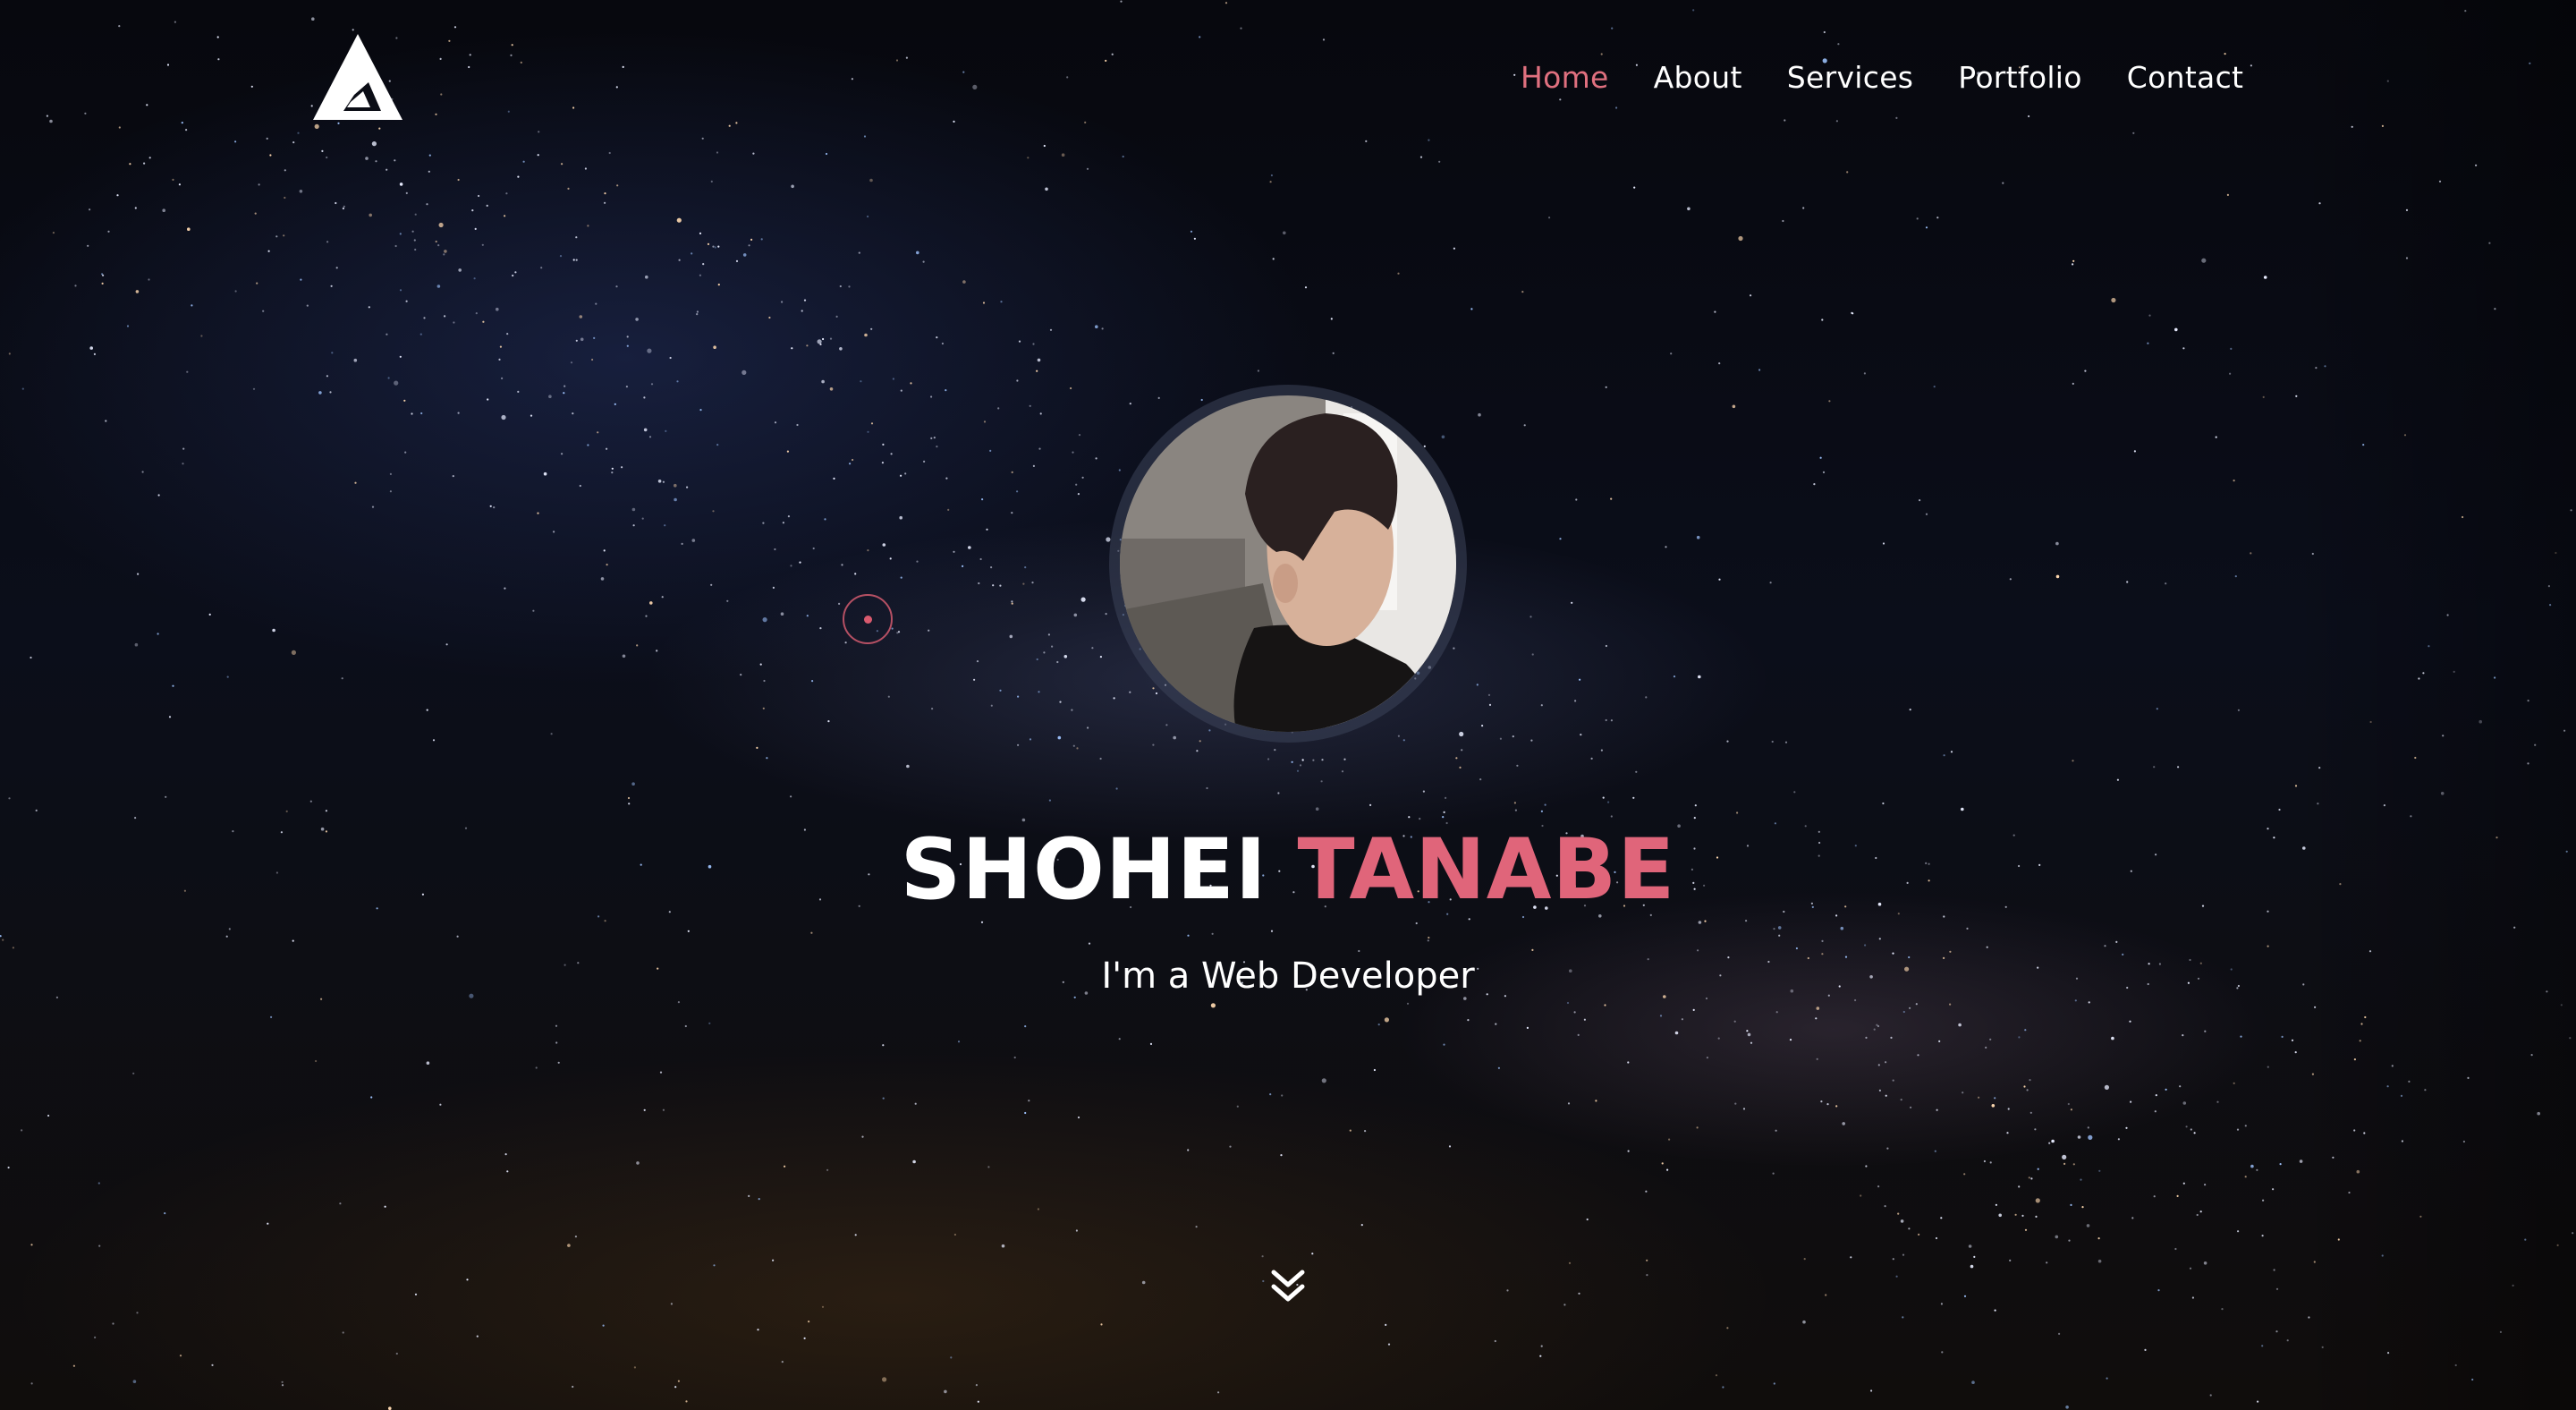 The width and height of the screenshot is (2576, 1410). Describe the element at coordinates (1698, 78) in the screenshot. I see `nav-about: About` at that location.